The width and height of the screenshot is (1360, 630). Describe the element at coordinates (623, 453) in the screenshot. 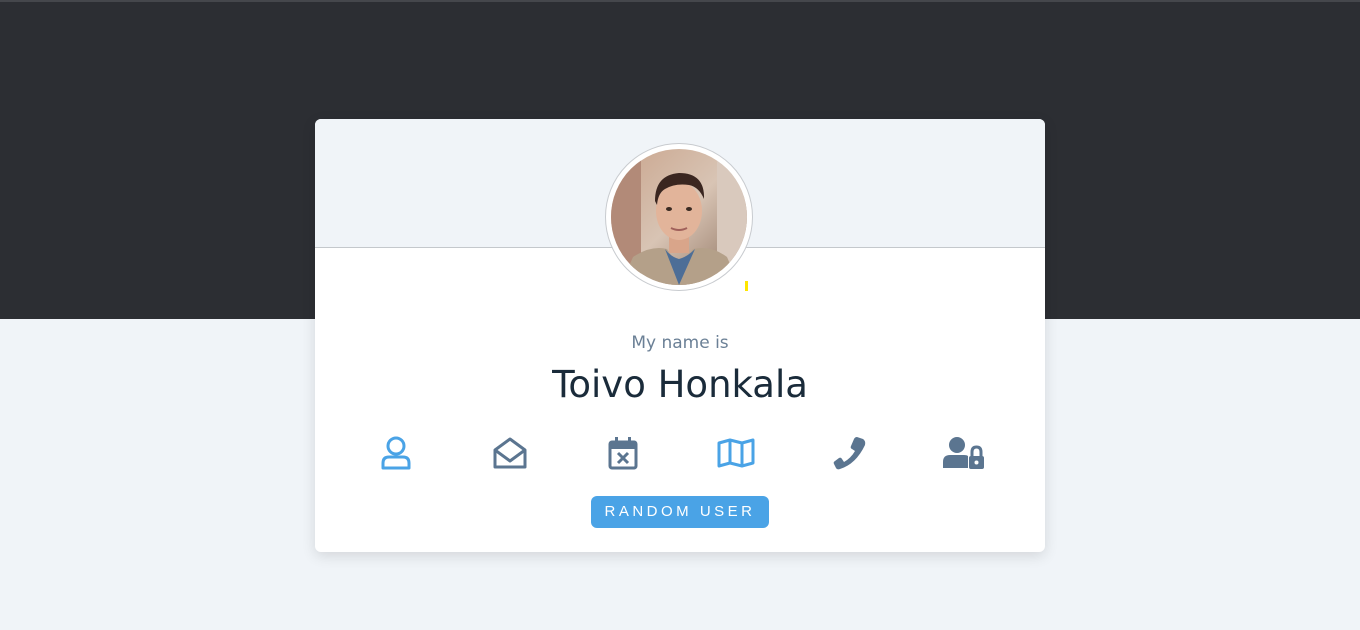

I see `calendar-x-icon` at that location.